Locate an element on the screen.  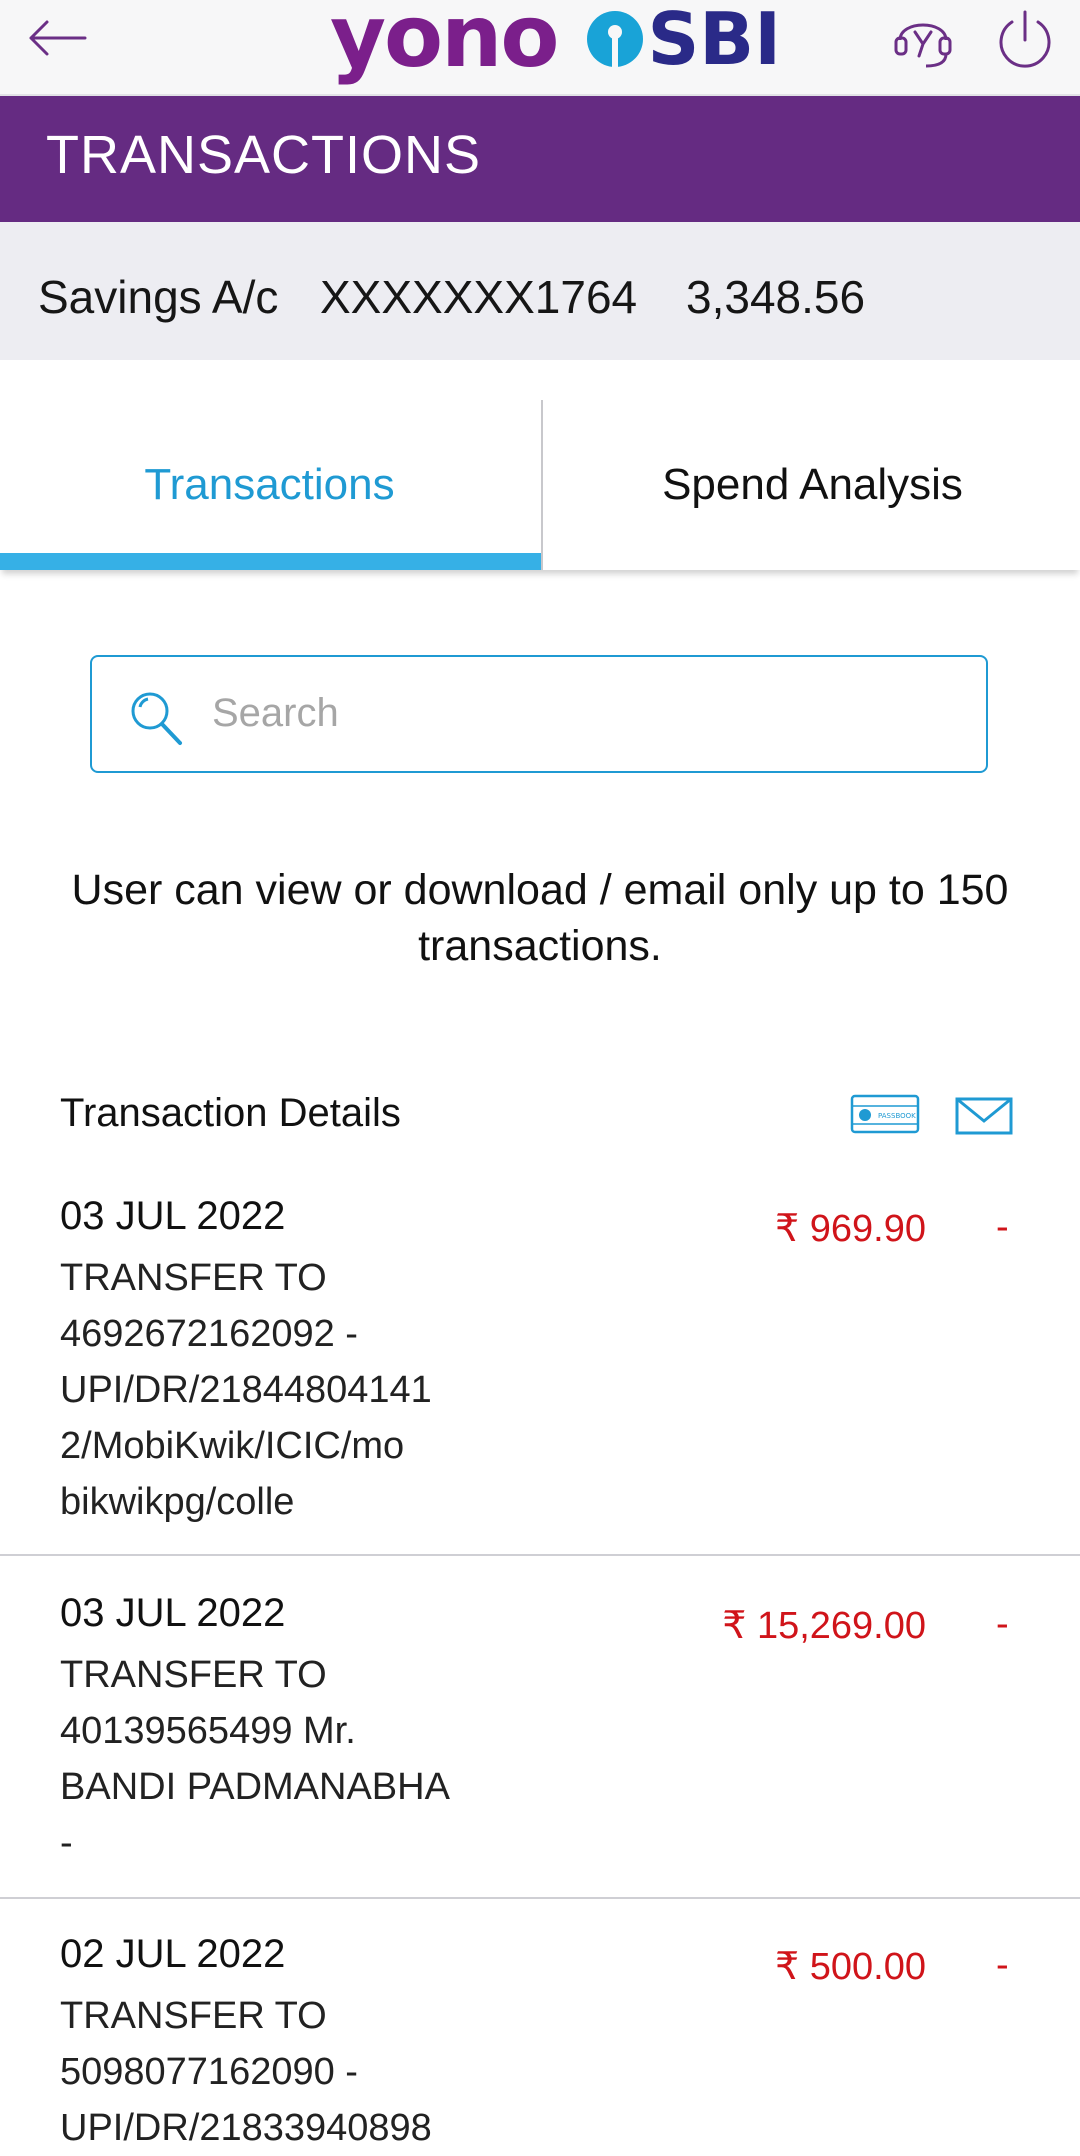
tab-bar: Transactions Spend Analysis is located at coordinates (540, 465).